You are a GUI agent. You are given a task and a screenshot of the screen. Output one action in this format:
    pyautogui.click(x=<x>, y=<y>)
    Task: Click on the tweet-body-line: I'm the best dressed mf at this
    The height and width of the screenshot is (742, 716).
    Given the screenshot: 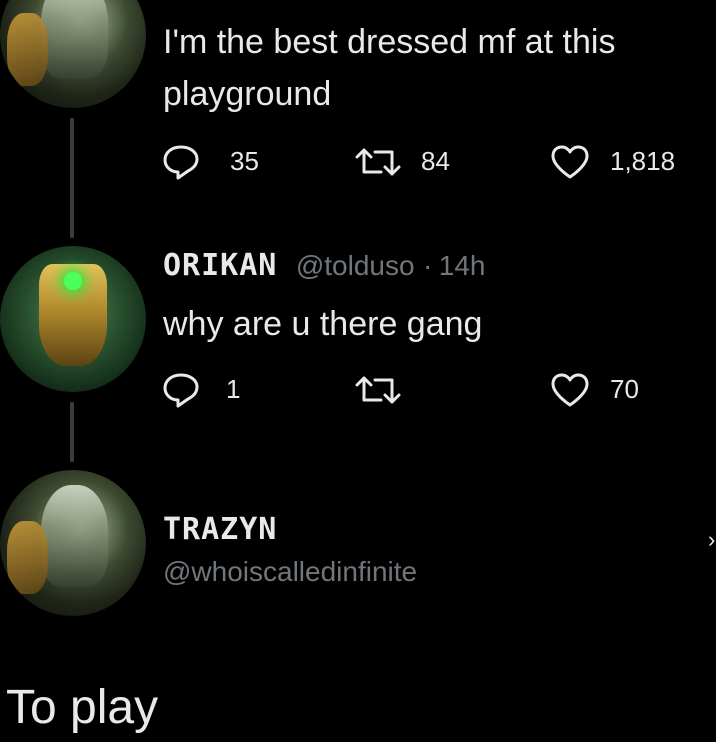 What is the action you would take?
    pyautogui.click(x=389, y=42)
    